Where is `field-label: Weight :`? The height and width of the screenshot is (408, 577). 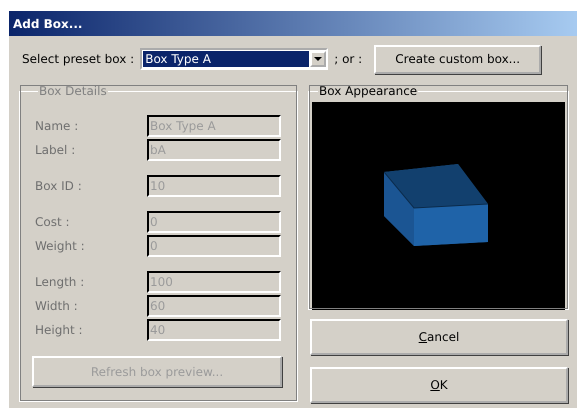
field-label: Weight : is located at coordinates (60, 246).